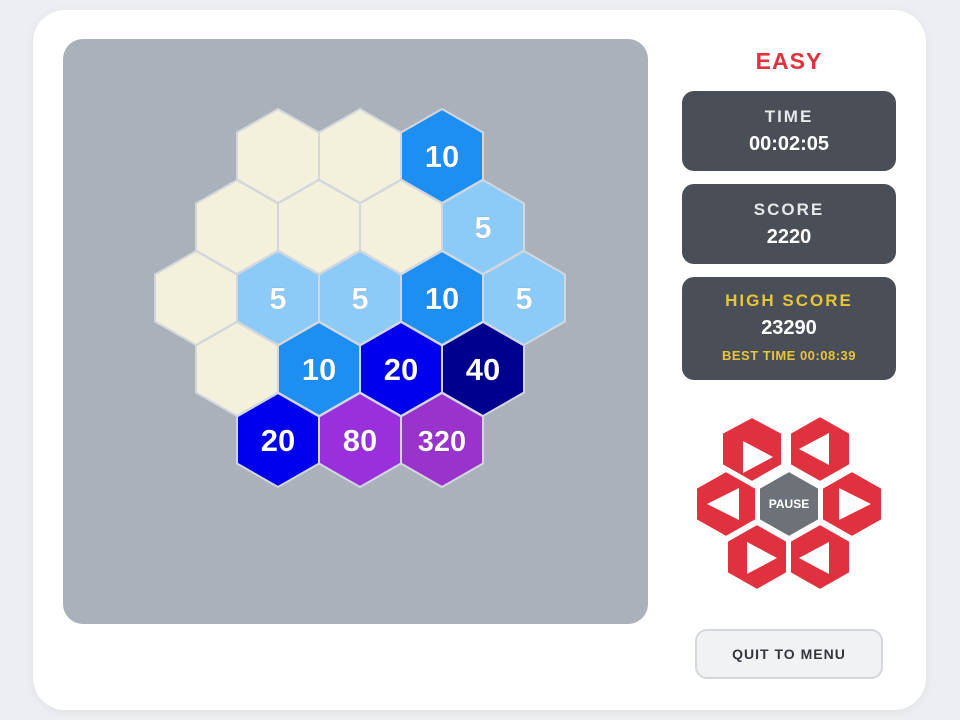 This screenshot has height=720, width=960. What do you see at coordinates (789, 144) in the screenshot?
I see `time-value: 00:02:05` at bounding box center [789, 144].